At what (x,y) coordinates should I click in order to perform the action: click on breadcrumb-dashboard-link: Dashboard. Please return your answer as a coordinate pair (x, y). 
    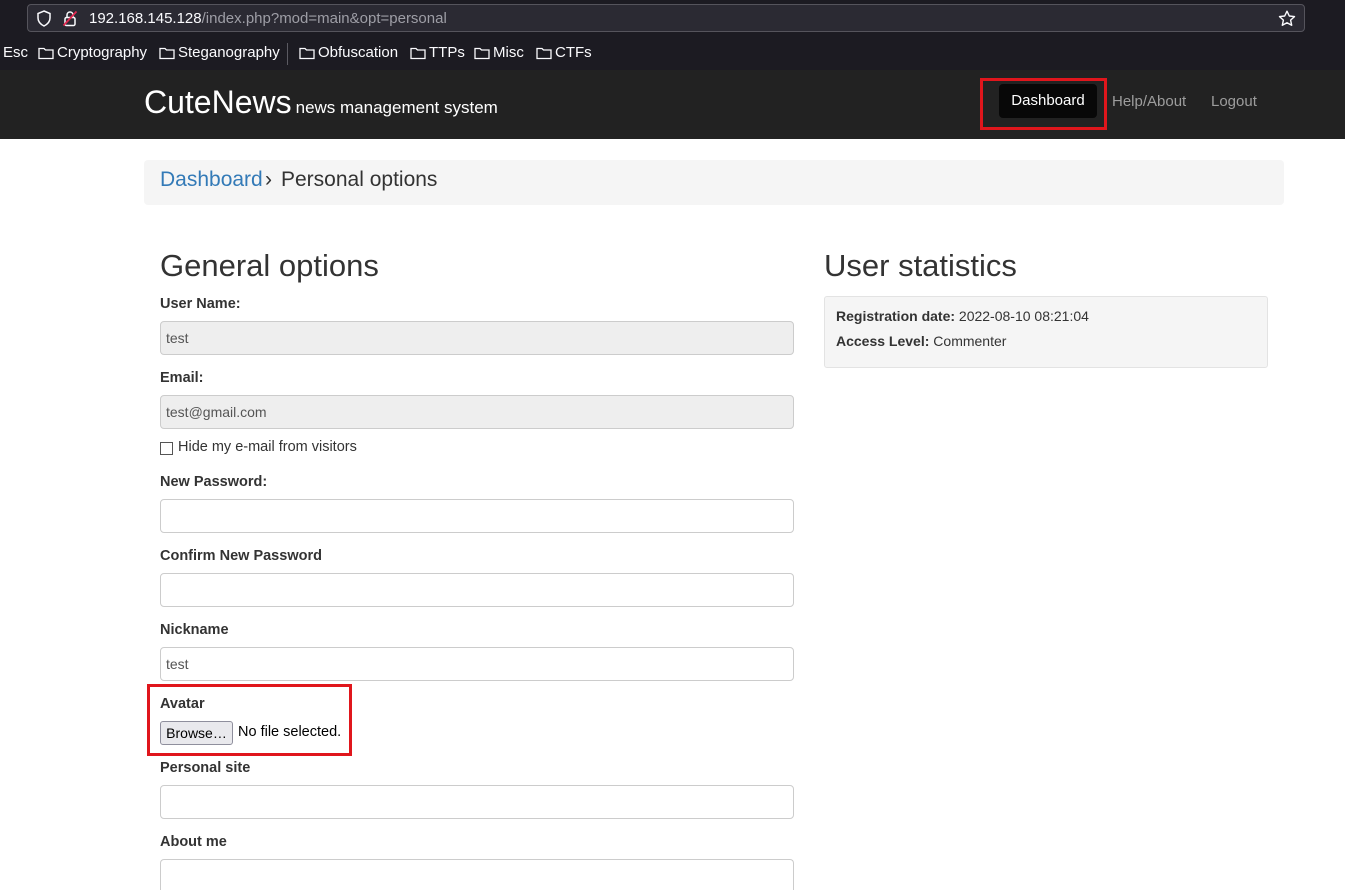
    Looking at the image, I should click on (211, 180).